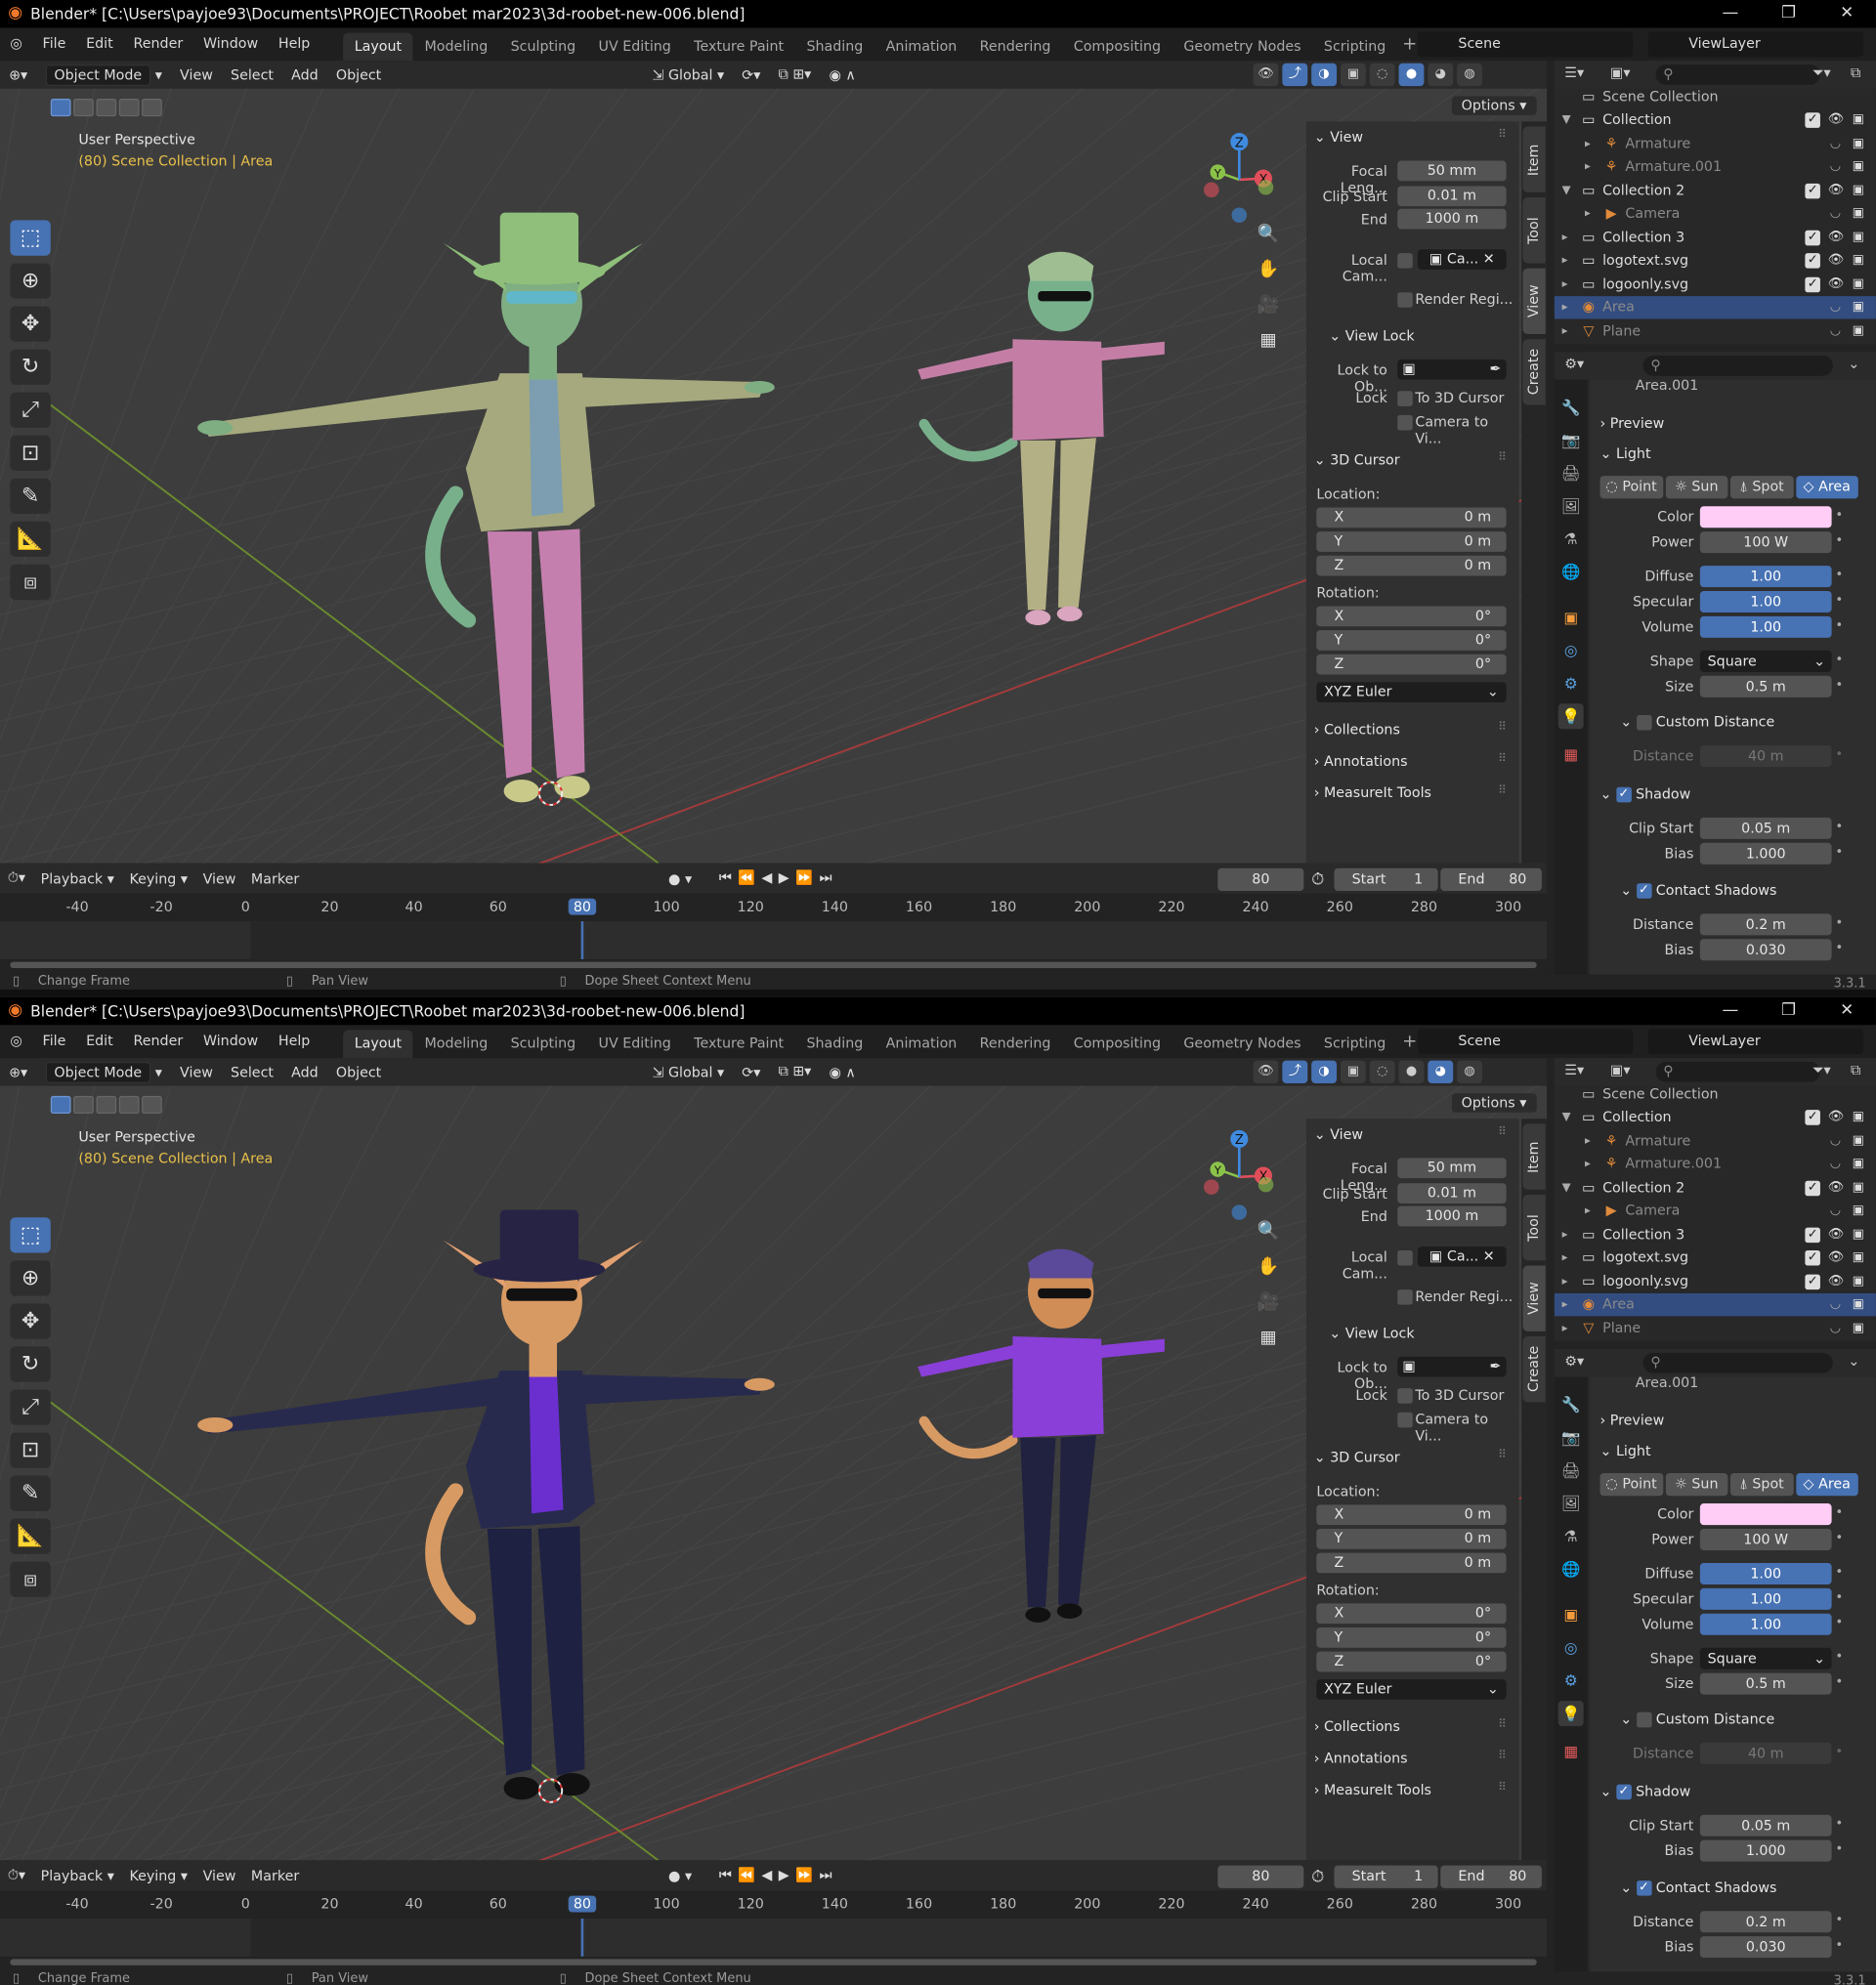  What do you see at coordinates (1571, 440) in the screenshot?
I see `render-properties-icon: 📷` at bounding box center [1571, 440].